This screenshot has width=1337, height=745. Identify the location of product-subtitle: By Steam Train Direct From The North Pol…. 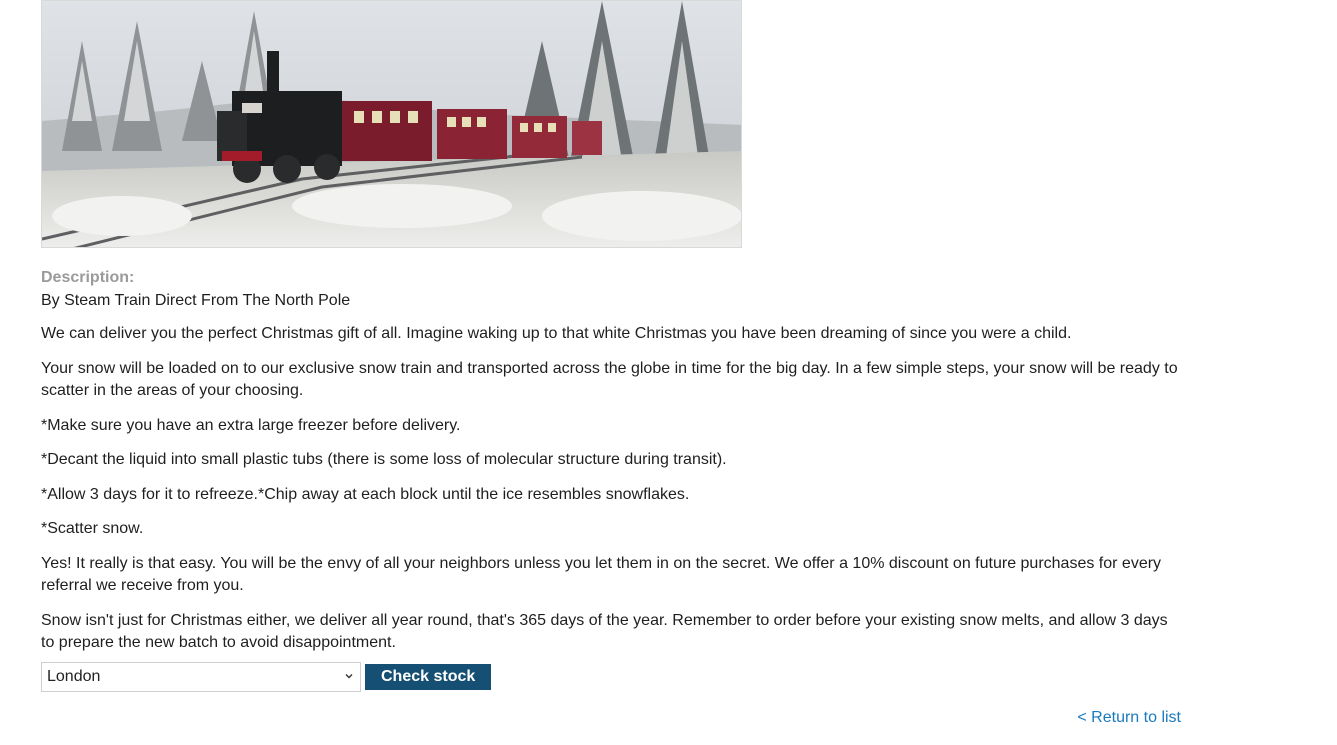
(196, 300).